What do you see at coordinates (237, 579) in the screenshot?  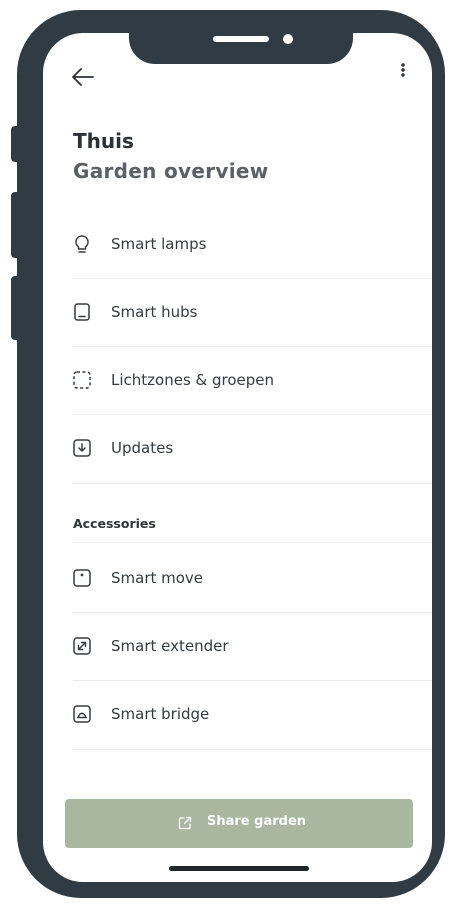 I see `accessory-item-smart-move: Smart move` at bounding box center [237, 579].